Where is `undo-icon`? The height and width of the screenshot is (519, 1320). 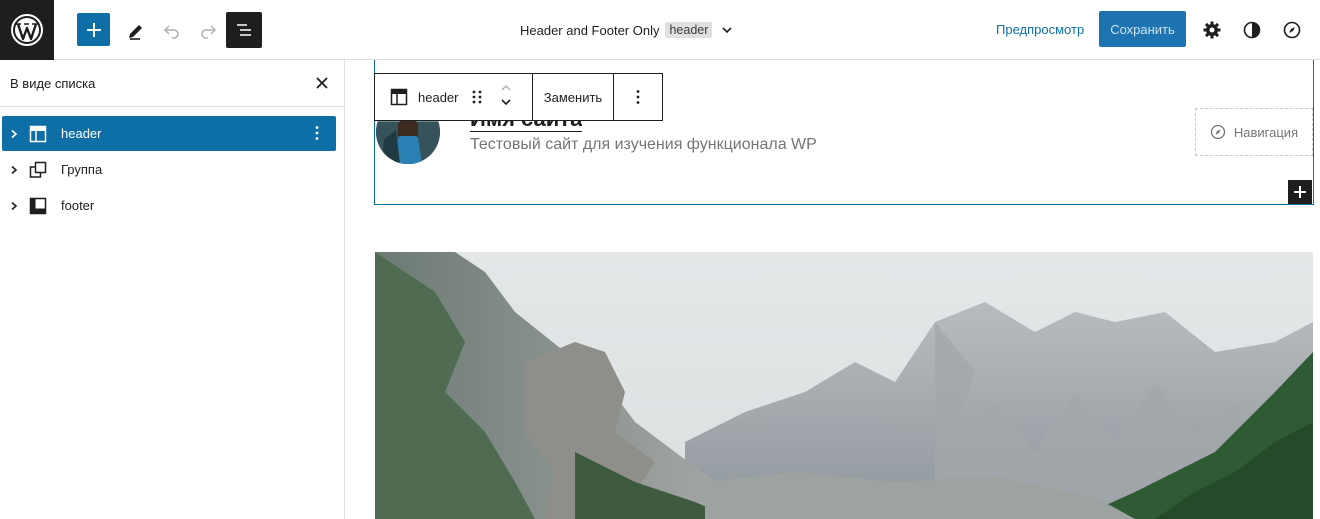
undo-icon is located at coordinates (171, 32).